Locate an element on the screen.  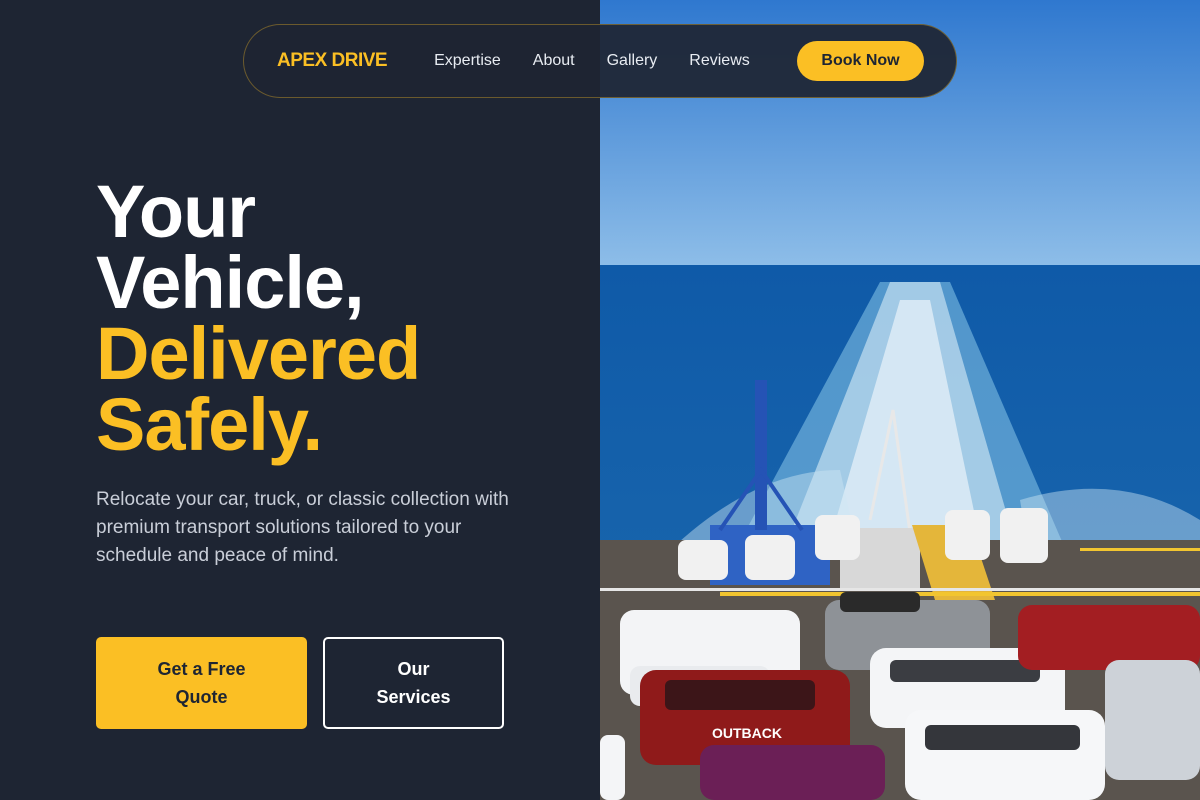
book-now-button: Book Now is located at coordinates (860, 61).